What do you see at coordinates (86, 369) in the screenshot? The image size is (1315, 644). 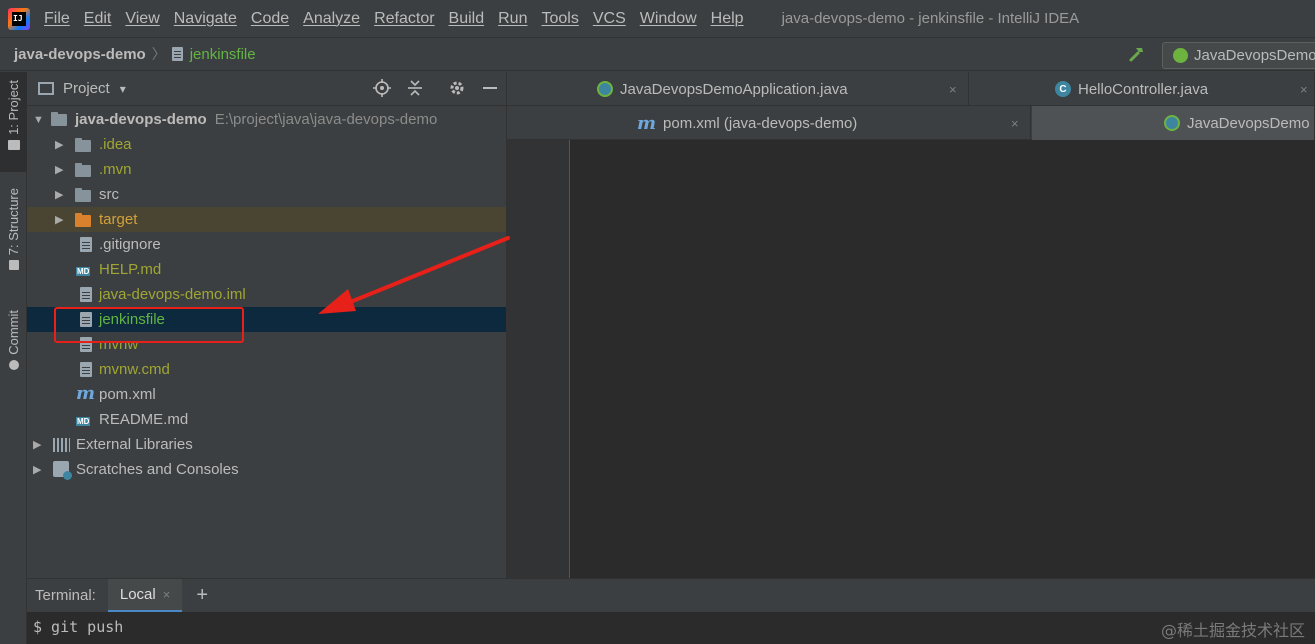 I see `text-file-icon` at bounding box center [86, 369].